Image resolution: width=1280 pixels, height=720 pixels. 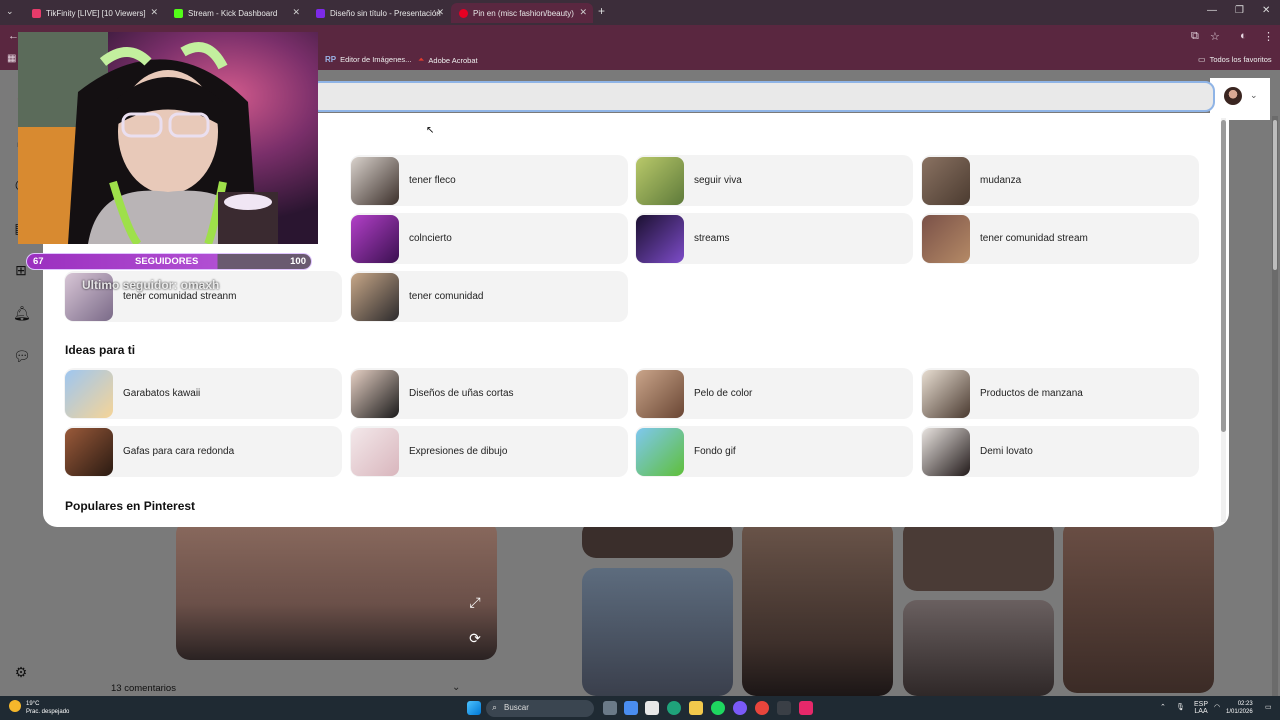 What do you see at coordinates (774, 393) in the screenshot?
I see `idea-card: Pelo de color` at bounding box center [774, 393].